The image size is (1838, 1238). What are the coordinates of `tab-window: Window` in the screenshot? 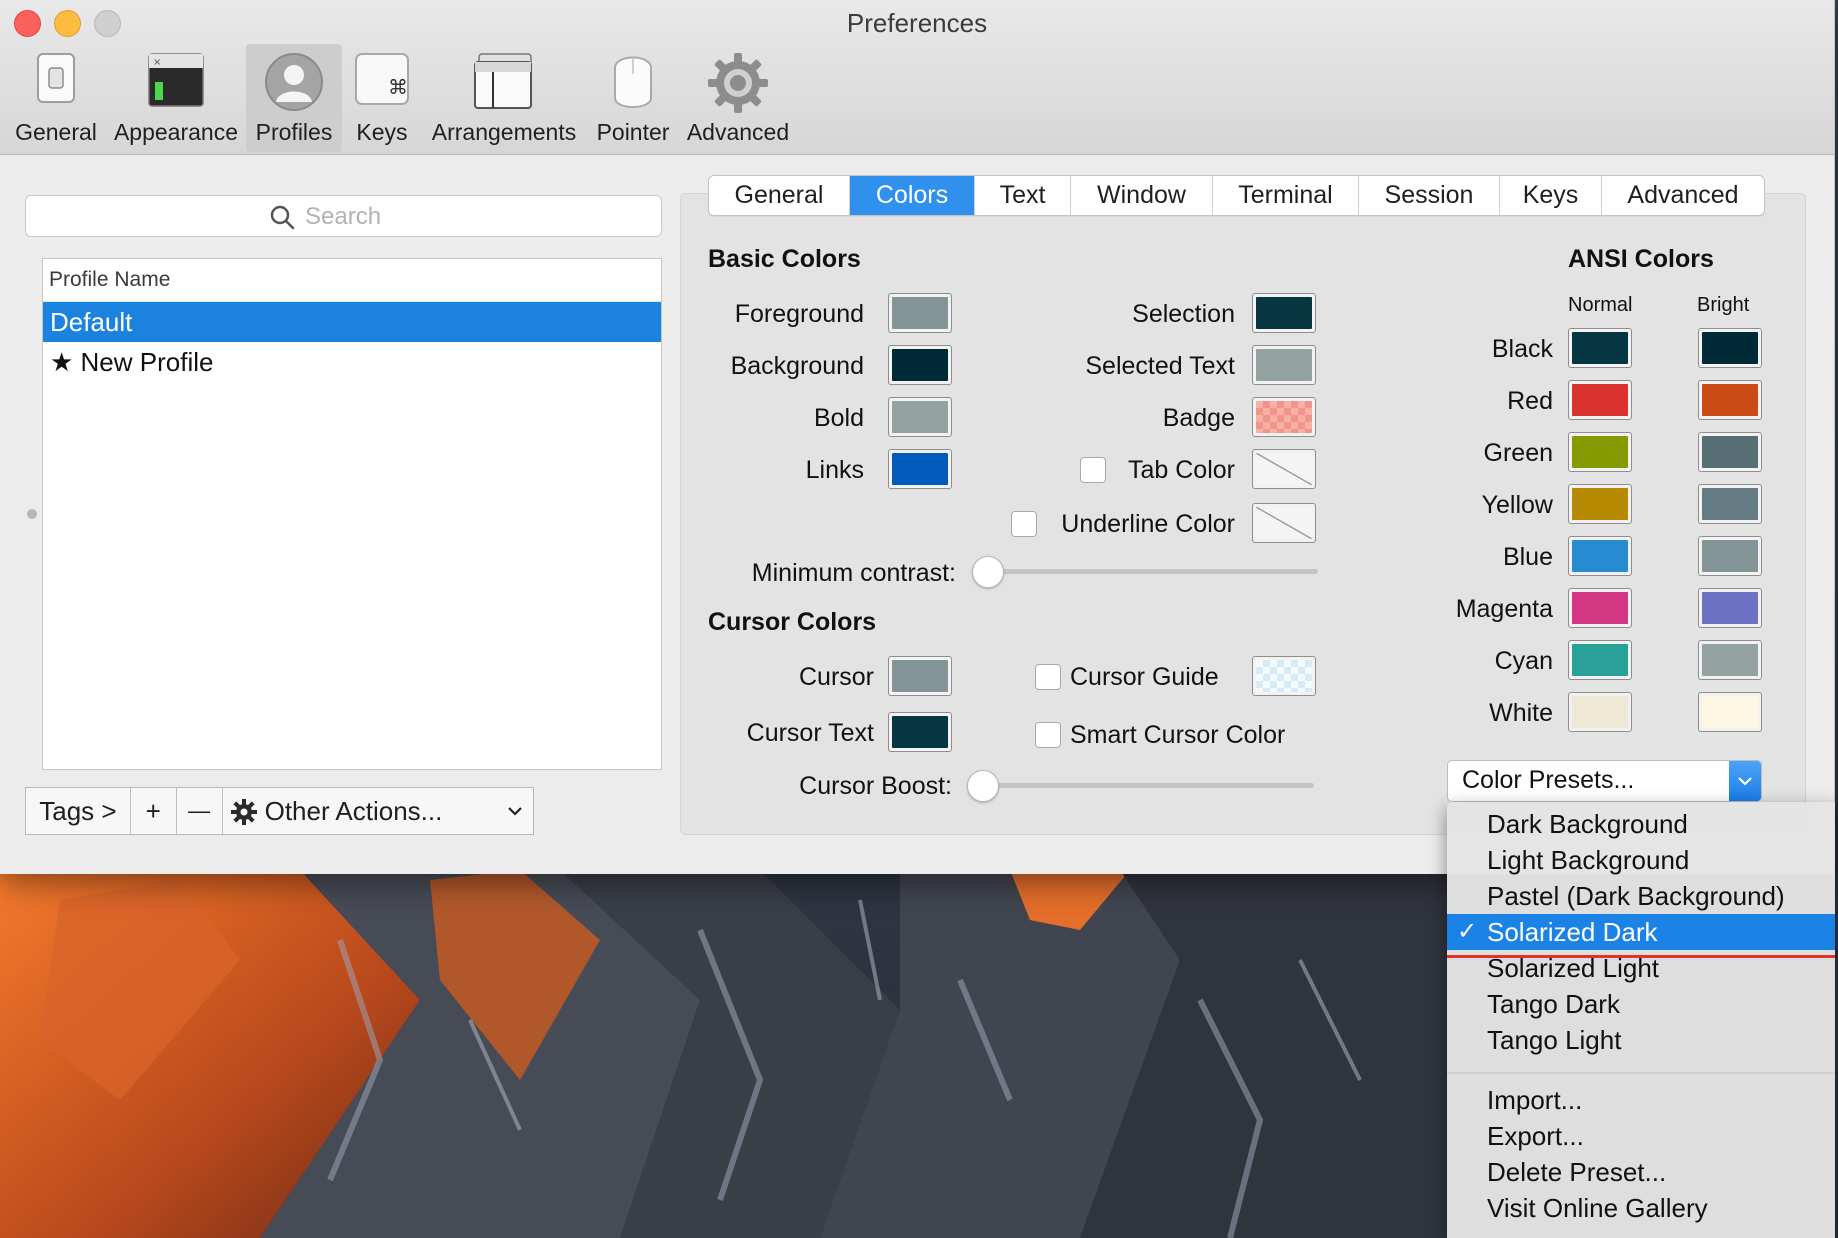 It's located at (1142, 195).